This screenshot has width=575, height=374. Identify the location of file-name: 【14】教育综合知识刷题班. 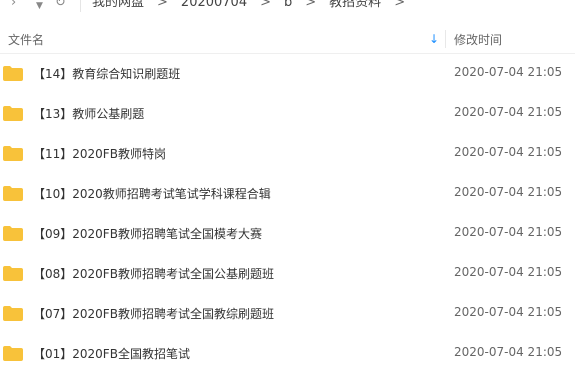
(106, 73).